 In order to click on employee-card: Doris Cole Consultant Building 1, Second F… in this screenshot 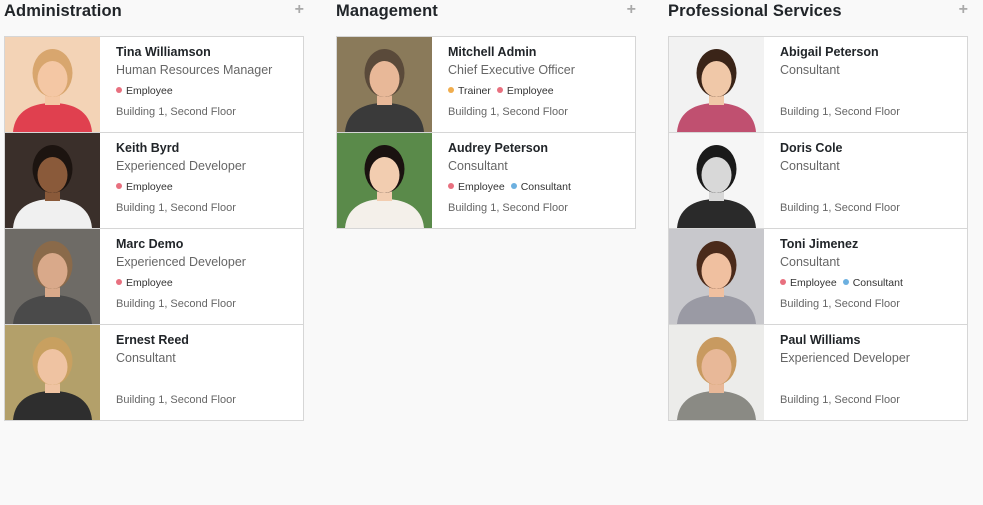, I will do `click(818, 181)`.